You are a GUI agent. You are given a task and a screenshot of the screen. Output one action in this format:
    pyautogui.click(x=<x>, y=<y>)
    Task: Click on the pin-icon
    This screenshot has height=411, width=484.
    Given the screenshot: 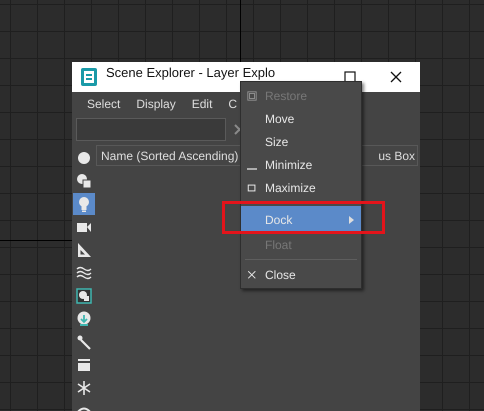 What is the action you would take?
    pyautogui.click(x=84, y=342)
    